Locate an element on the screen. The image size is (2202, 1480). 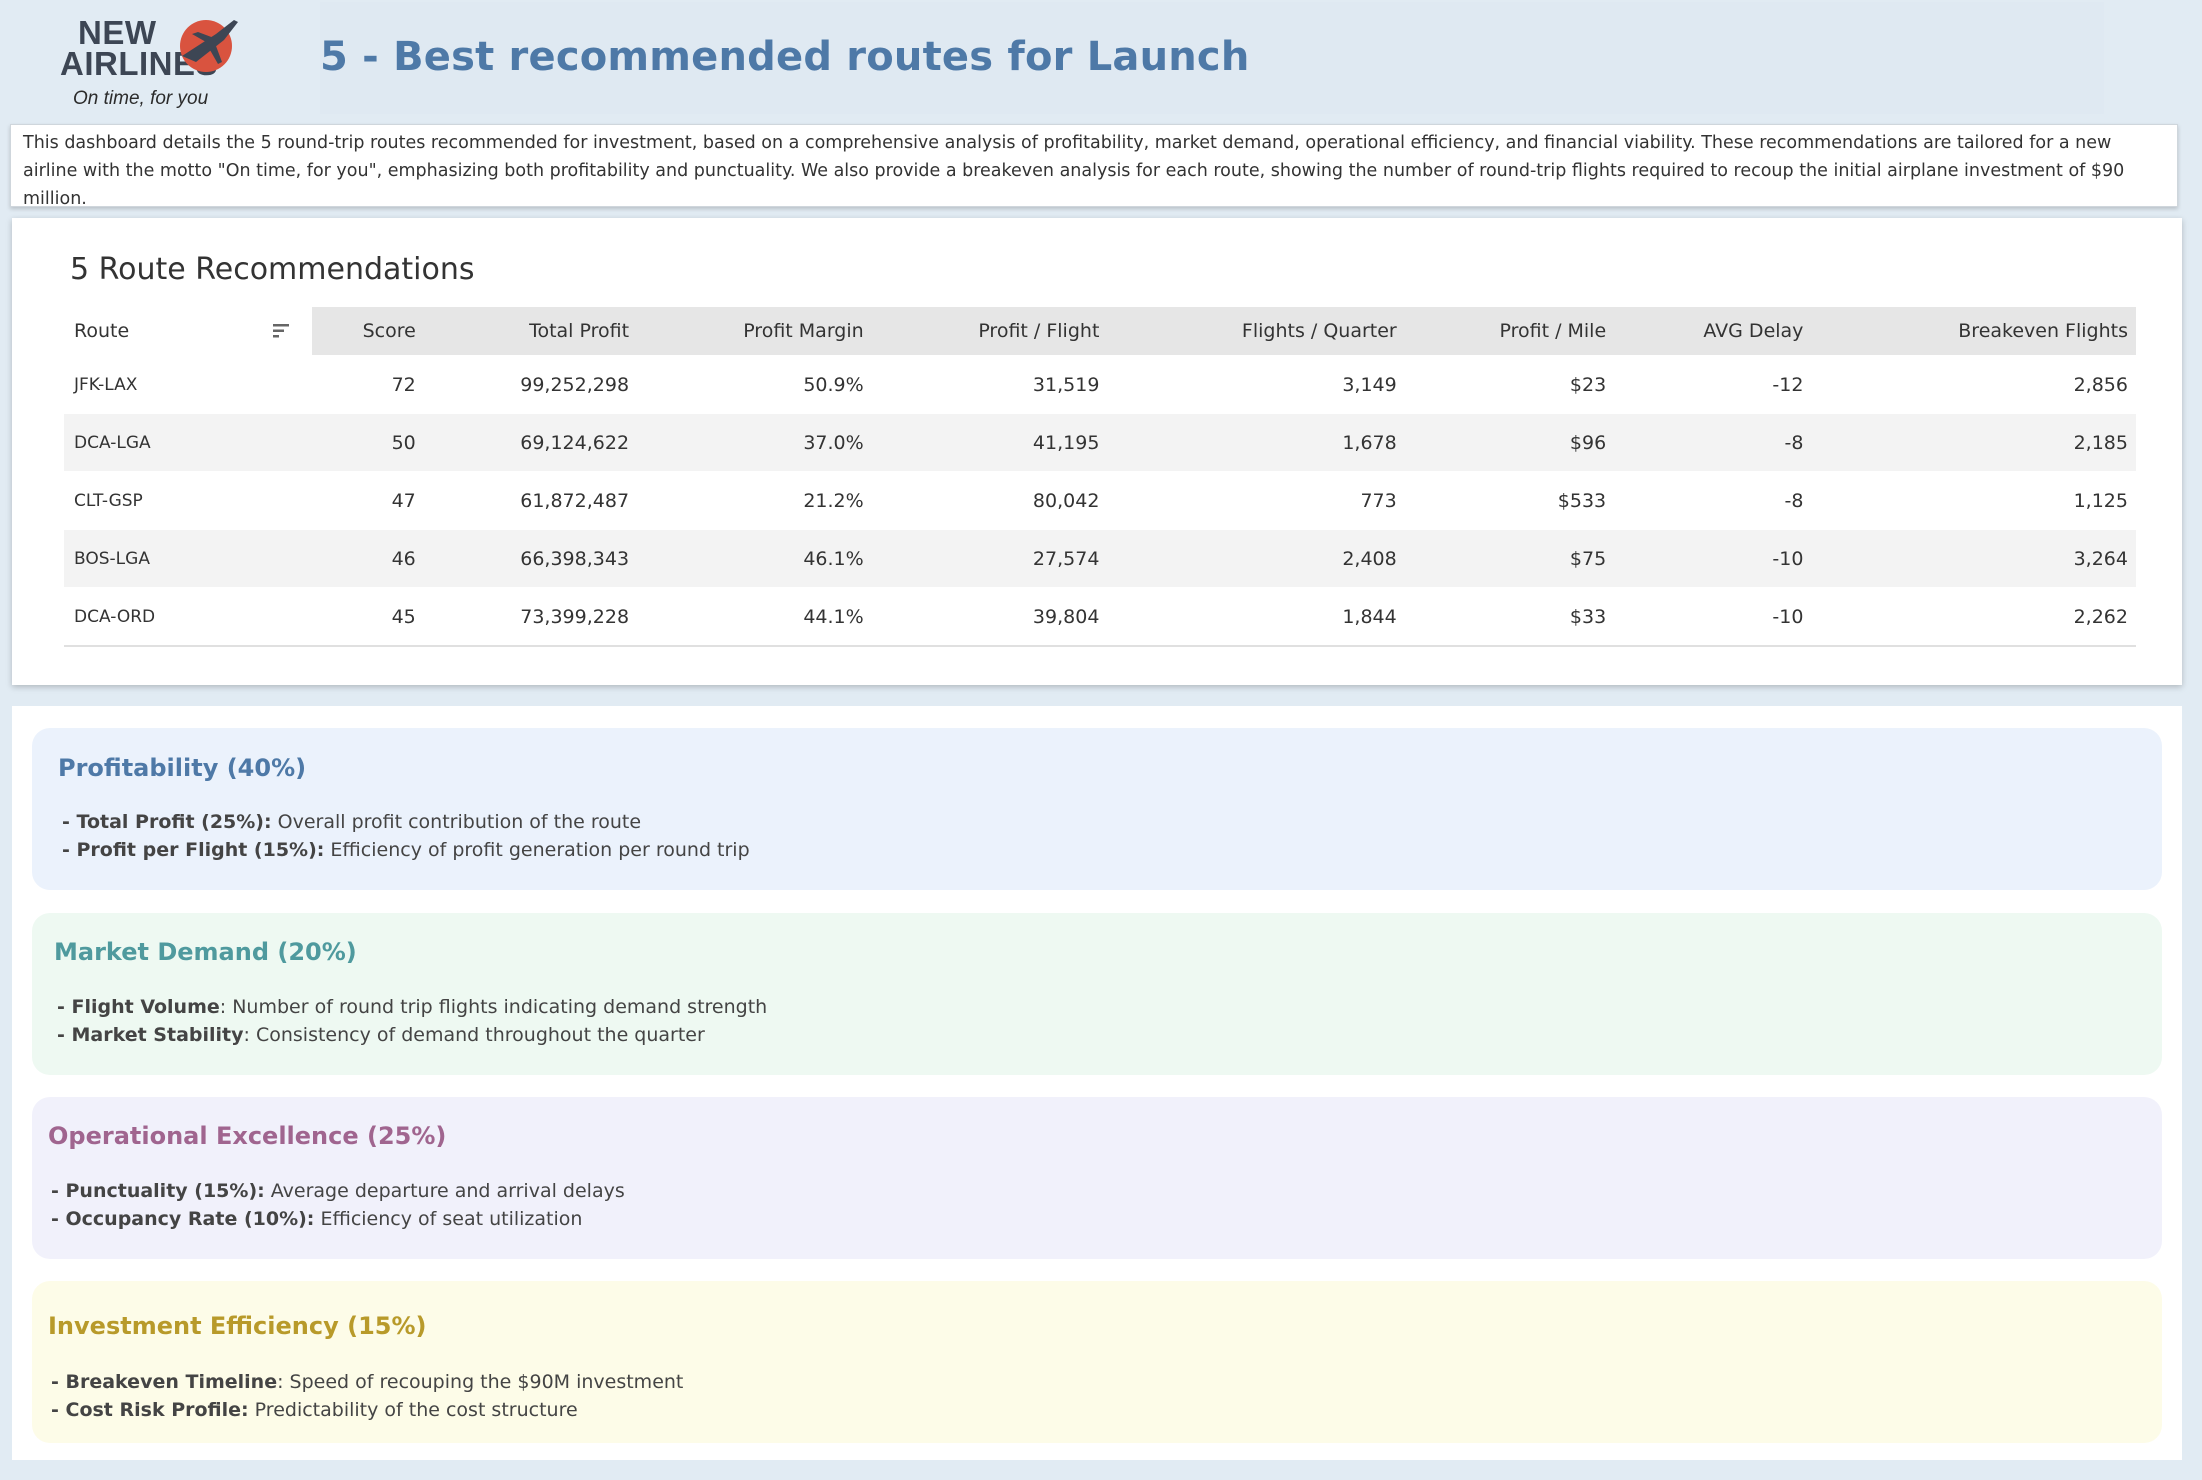
criteria-desc: Efficiency of seat utilization is located at coordinates (448, 1219).